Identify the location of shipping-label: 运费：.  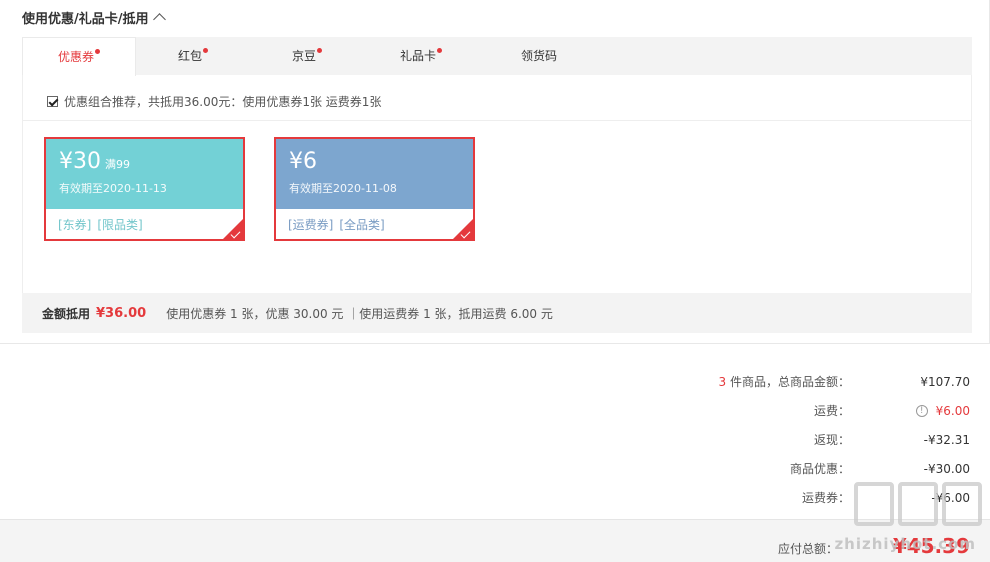
(831, 411).